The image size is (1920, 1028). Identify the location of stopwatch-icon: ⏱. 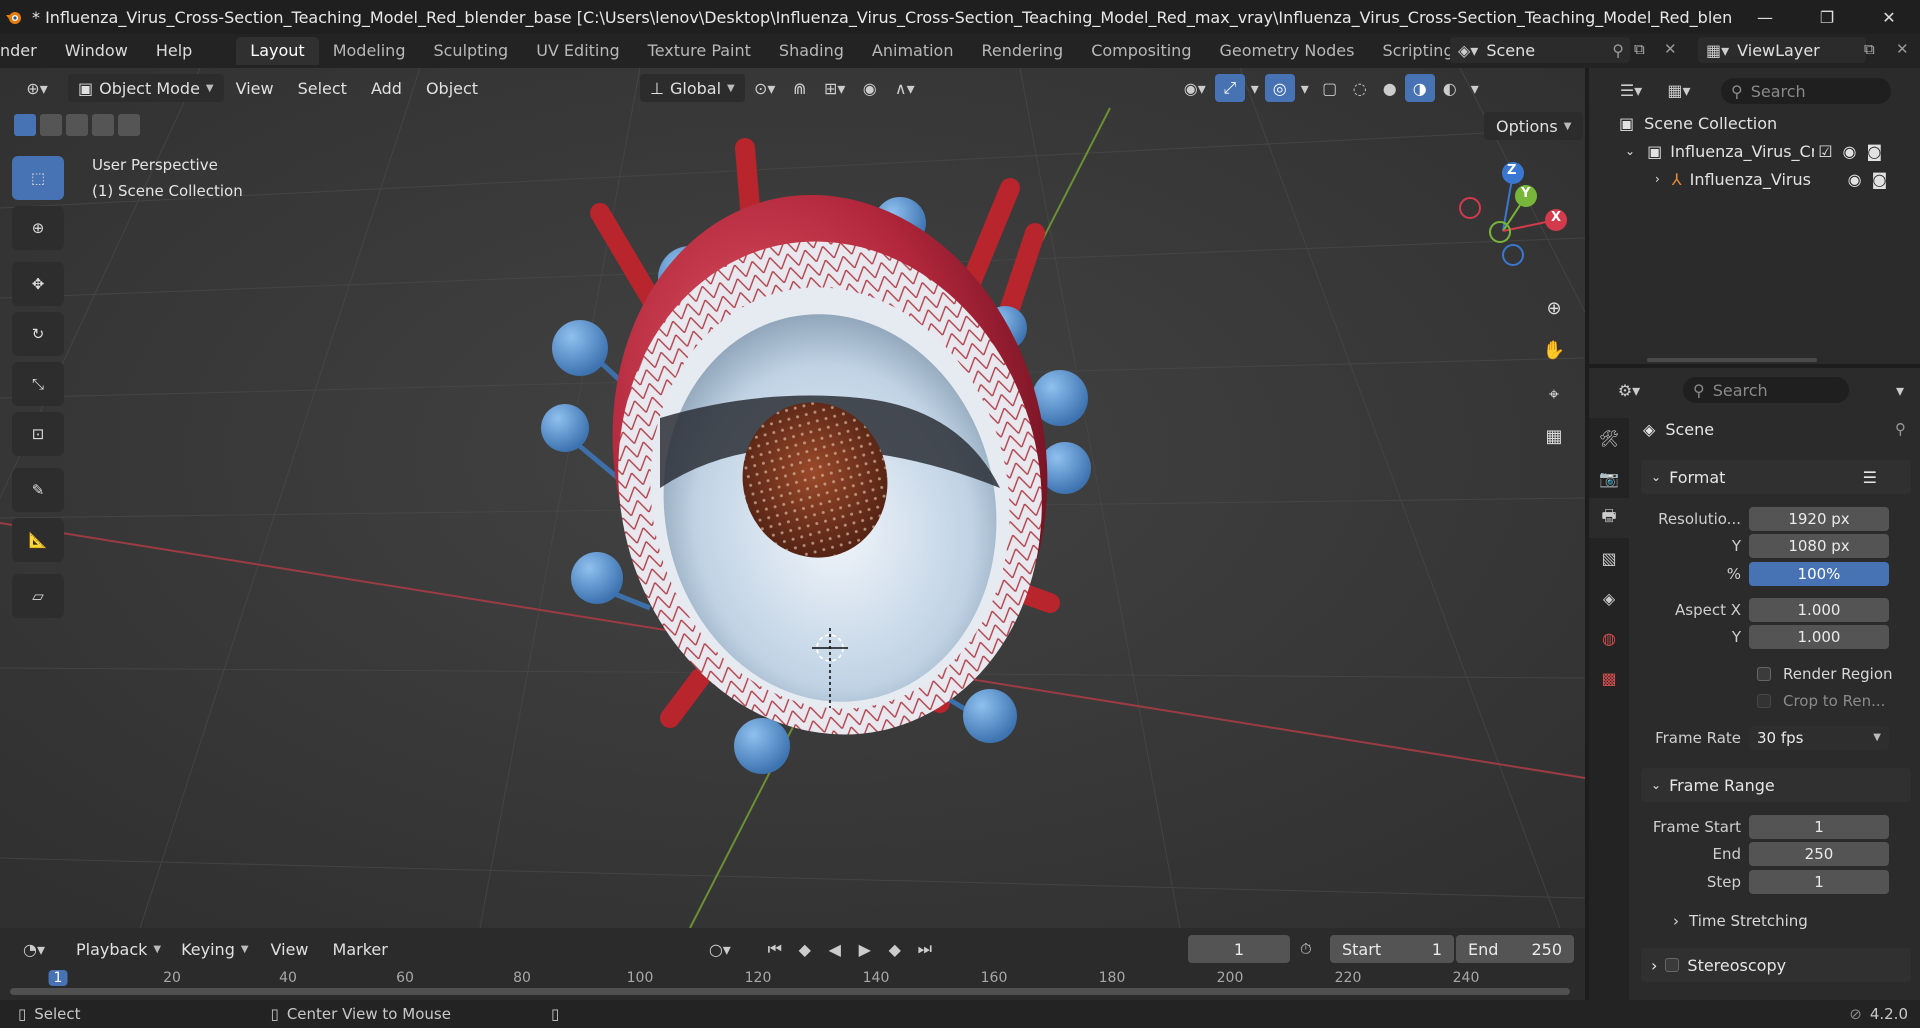
(1306, 949).